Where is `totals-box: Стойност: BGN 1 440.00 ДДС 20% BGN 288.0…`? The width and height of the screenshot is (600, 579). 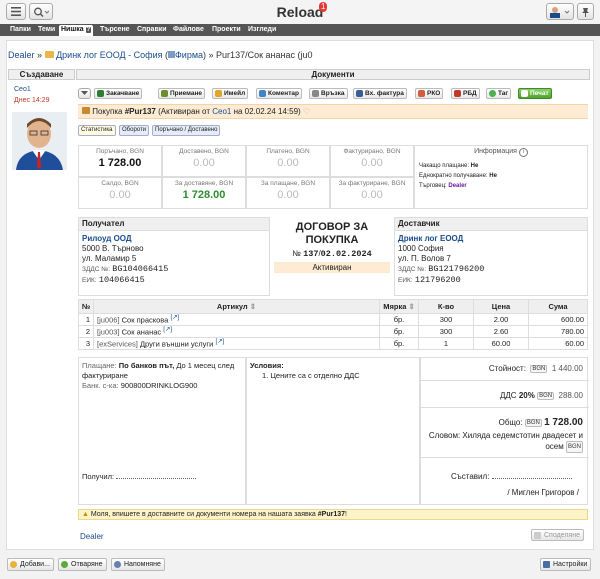 totals-box: Стойност: BGN 1 440.00 ДДС 20% BGN 288.0… is located at coordinates (504, 431).